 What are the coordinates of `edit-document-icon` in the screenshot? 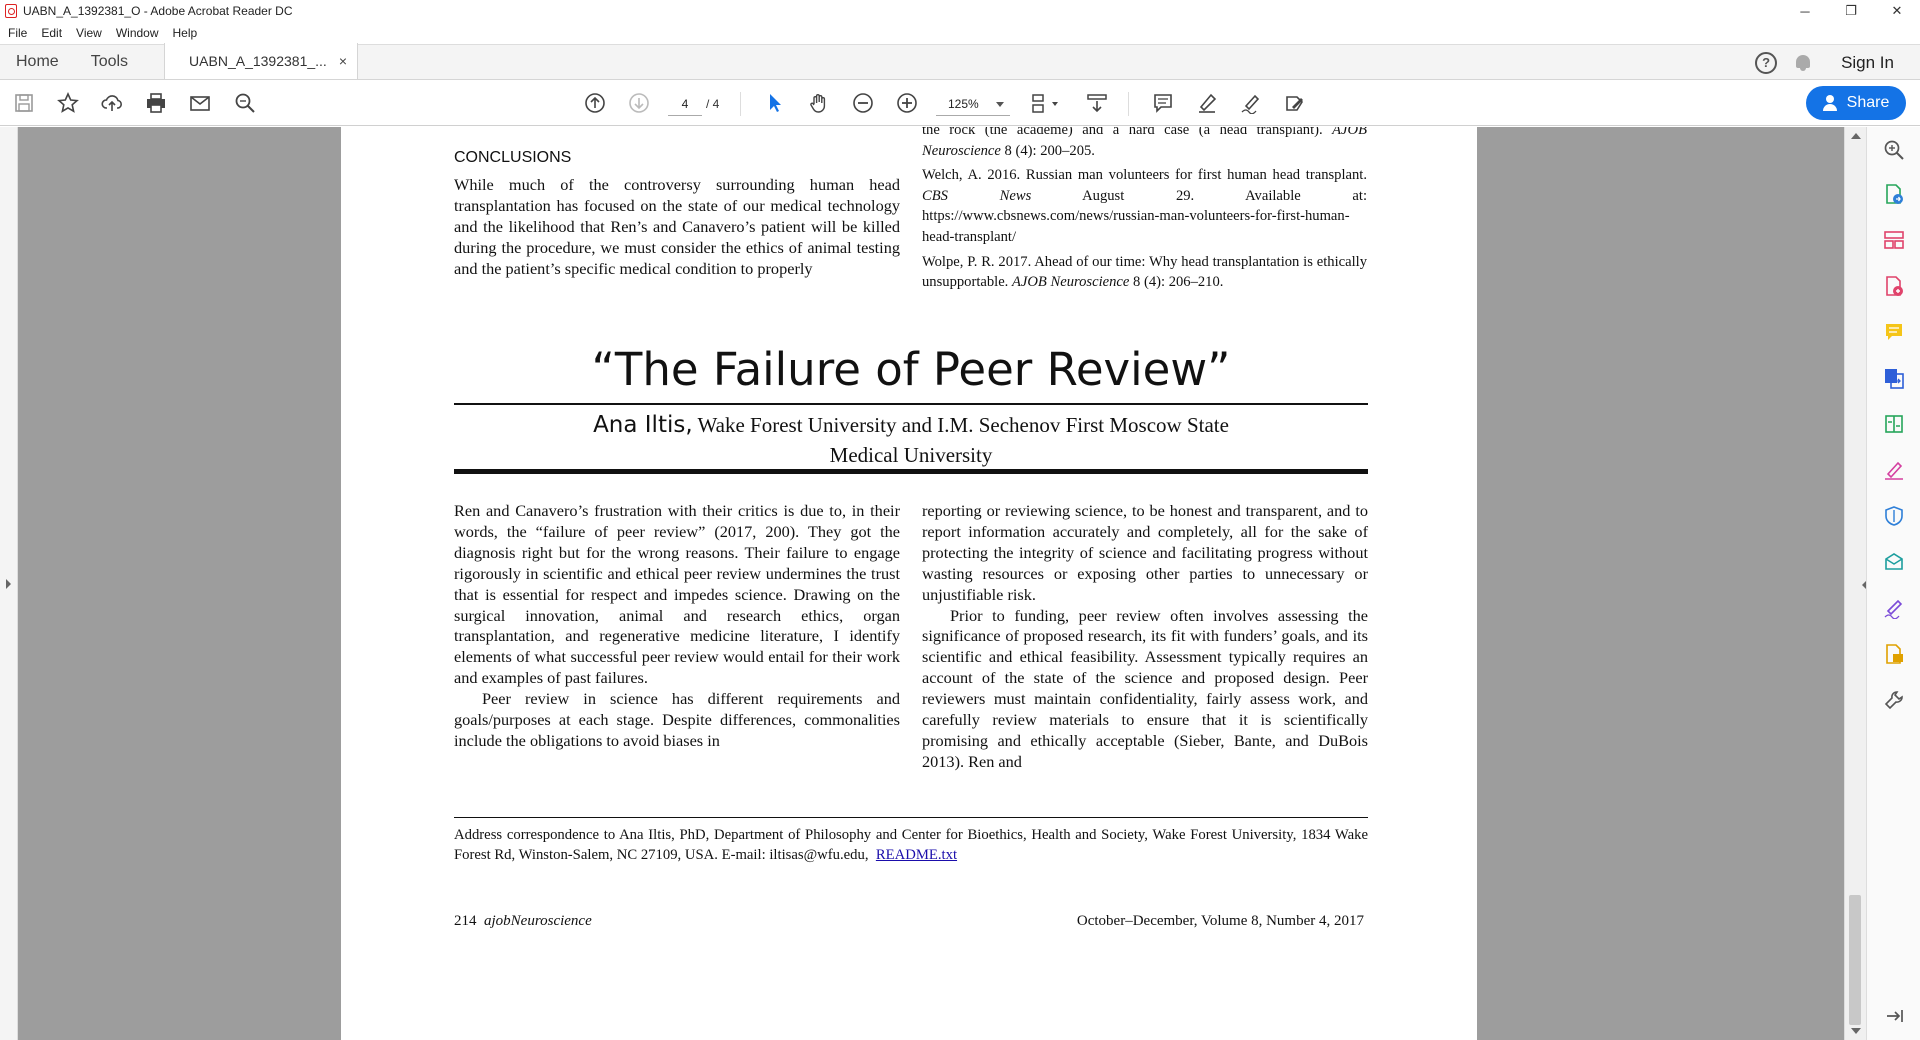 It's located at (1295, 103).